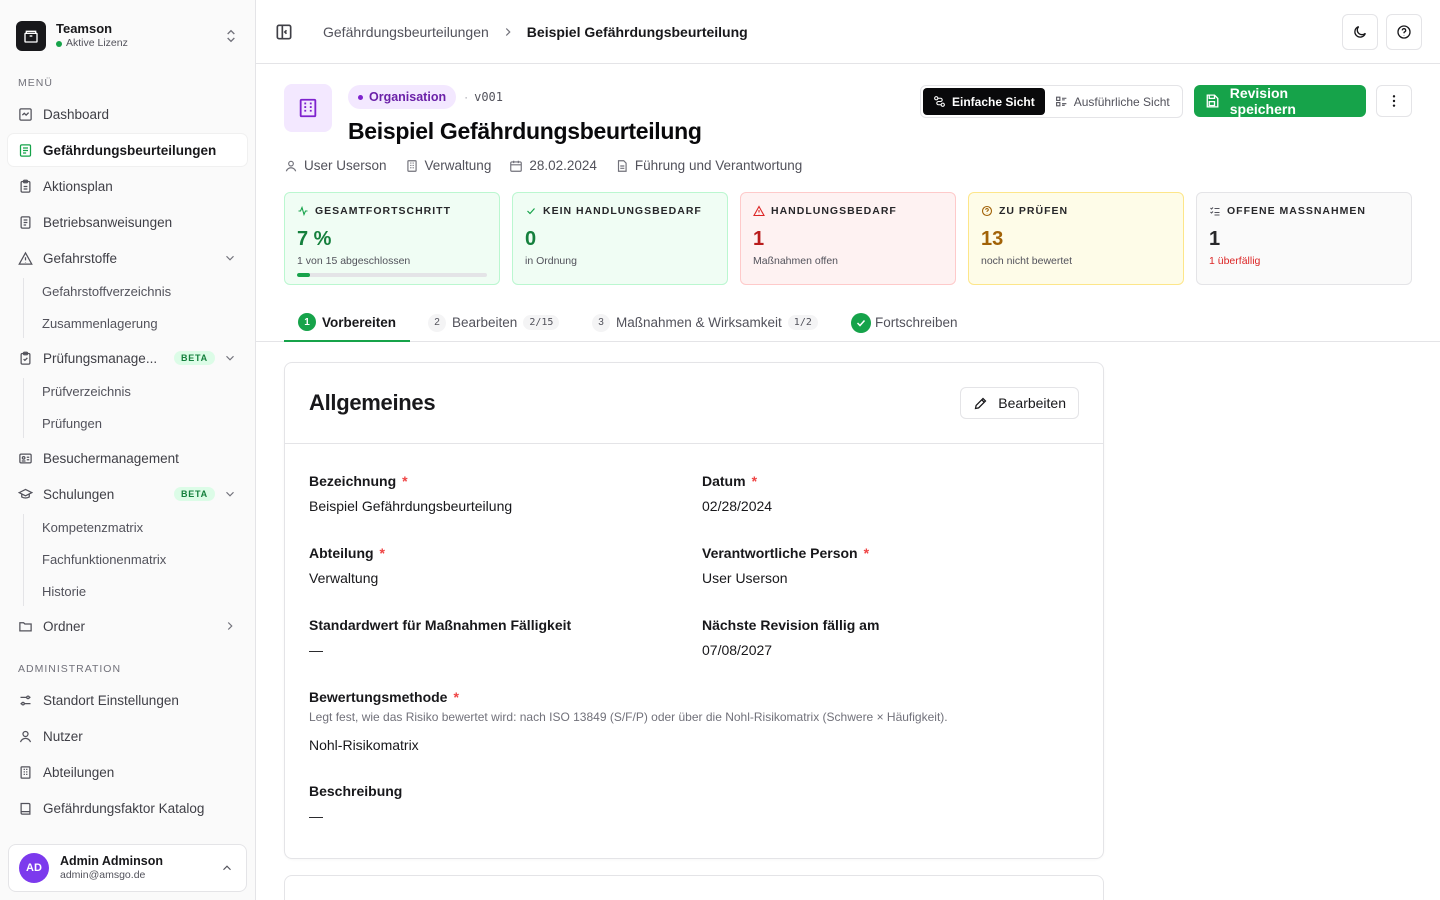 The width and height of the screenshot is (1440, 900). I want to click on sidebar-item-abteilungen: Abteilungen, so click(127, 772).